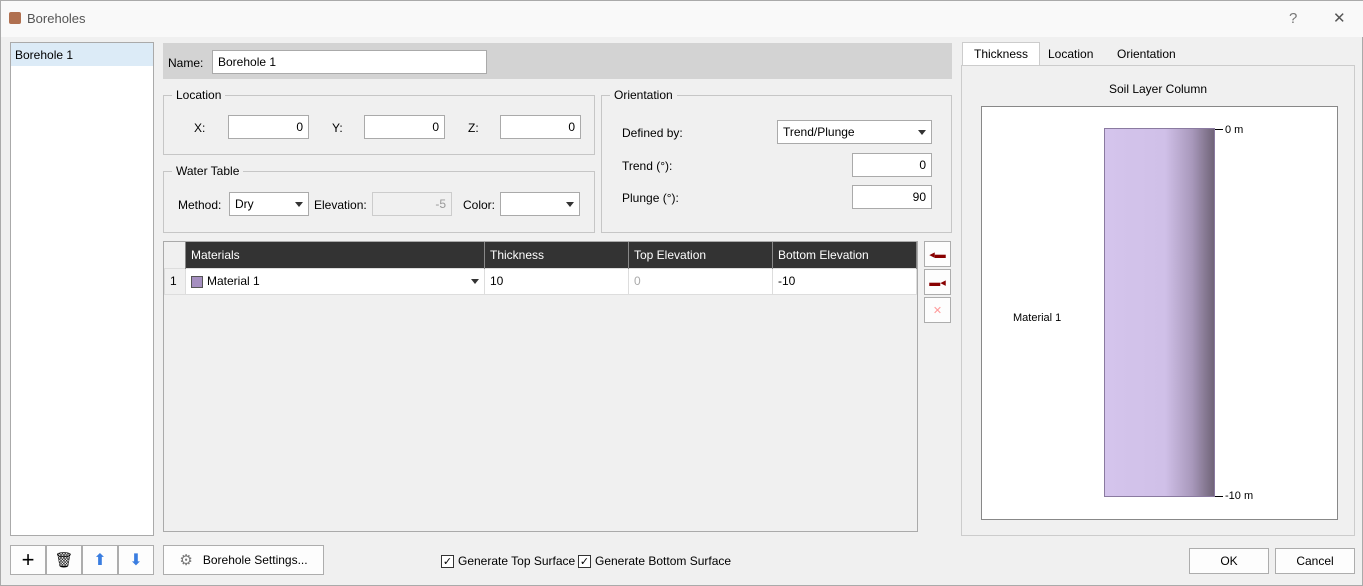  Describe the element at coordinates (1234, 130) in the screenshot. I see `top-label: 0 m` at that location.